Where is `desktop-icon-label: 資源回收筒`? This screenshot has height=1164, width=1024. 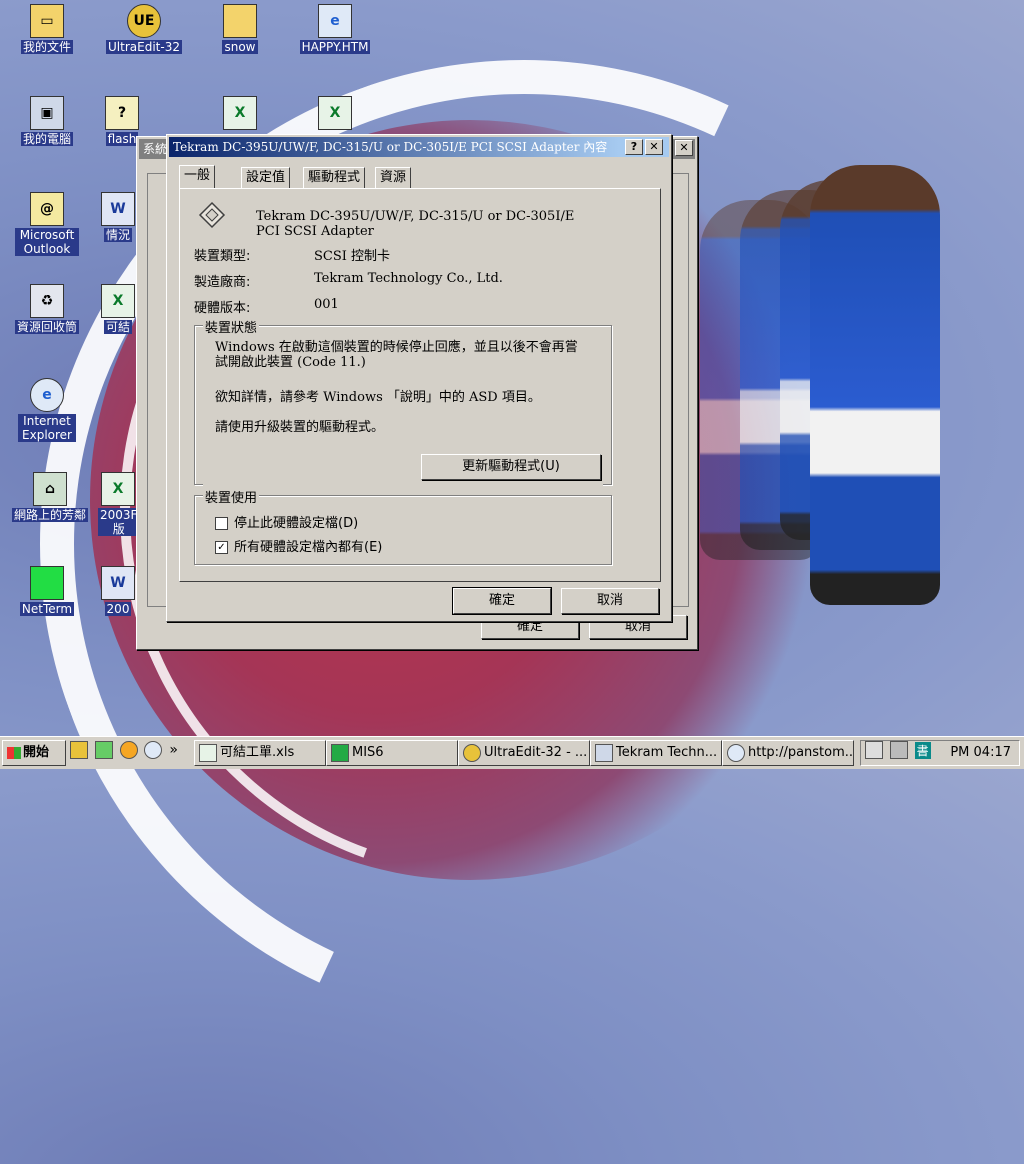
desktop-icon-label: 資源回收筒 is located at coordinates (46, 327).